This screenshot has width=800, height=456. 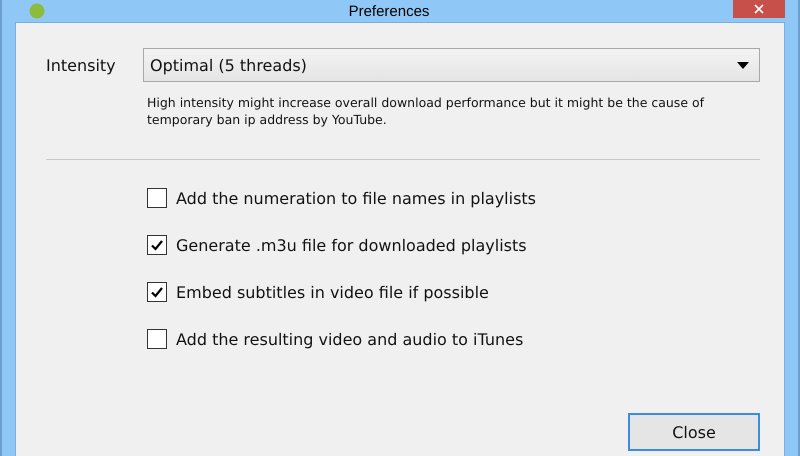 I want to click on app-icon, so click(x=37, y=11).